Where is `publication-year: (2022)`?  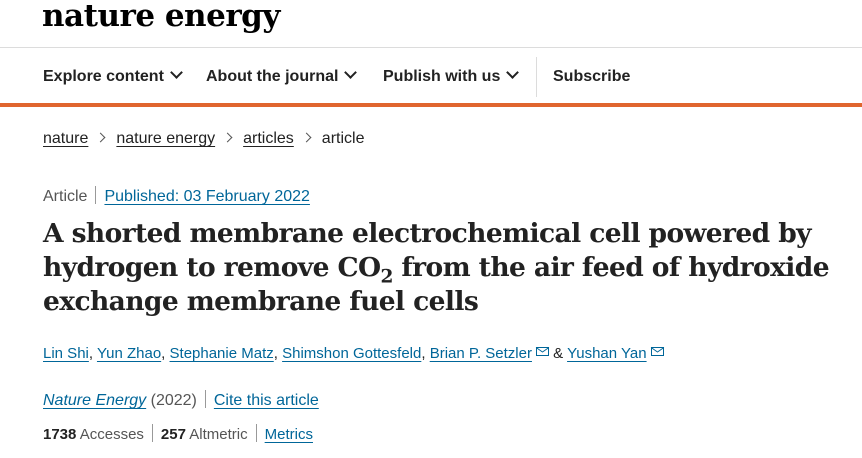
publication-year: (2022) is located at coordinates (173, 400).